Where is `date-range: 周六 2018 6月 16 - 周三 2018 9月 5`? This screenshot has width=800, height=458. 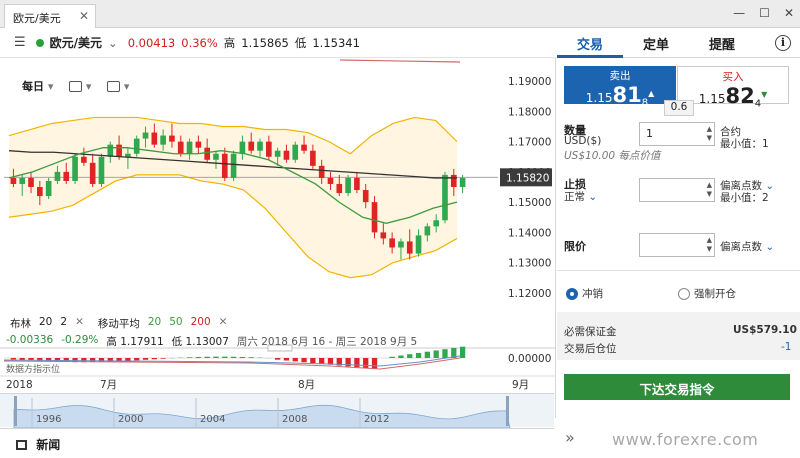
date-range: 周六 2018 6月 16 - 周三 2018 9月 5 is located at coordinates (327, 342).